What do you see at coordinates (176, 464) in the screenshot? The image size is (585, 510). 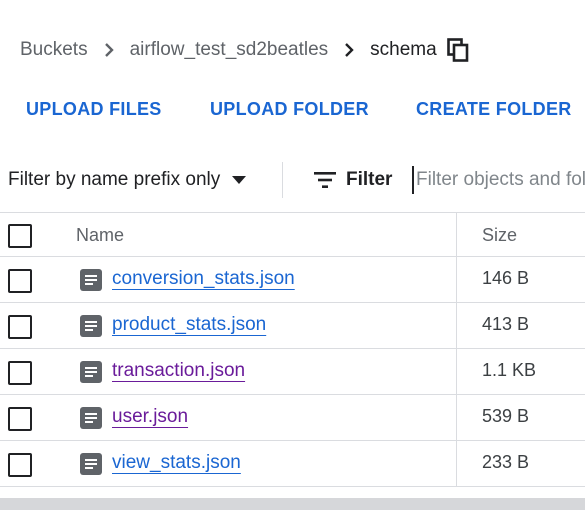 I see `file-link: view_stats.json` at bounding box center [176, 464].